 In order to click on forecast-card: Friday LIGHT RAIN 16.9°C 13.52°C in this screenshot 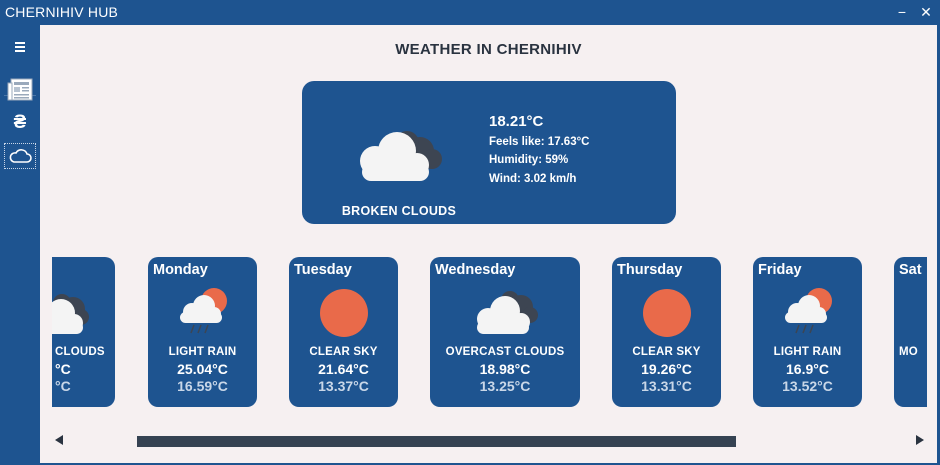, I will do `click(807, 332)`.